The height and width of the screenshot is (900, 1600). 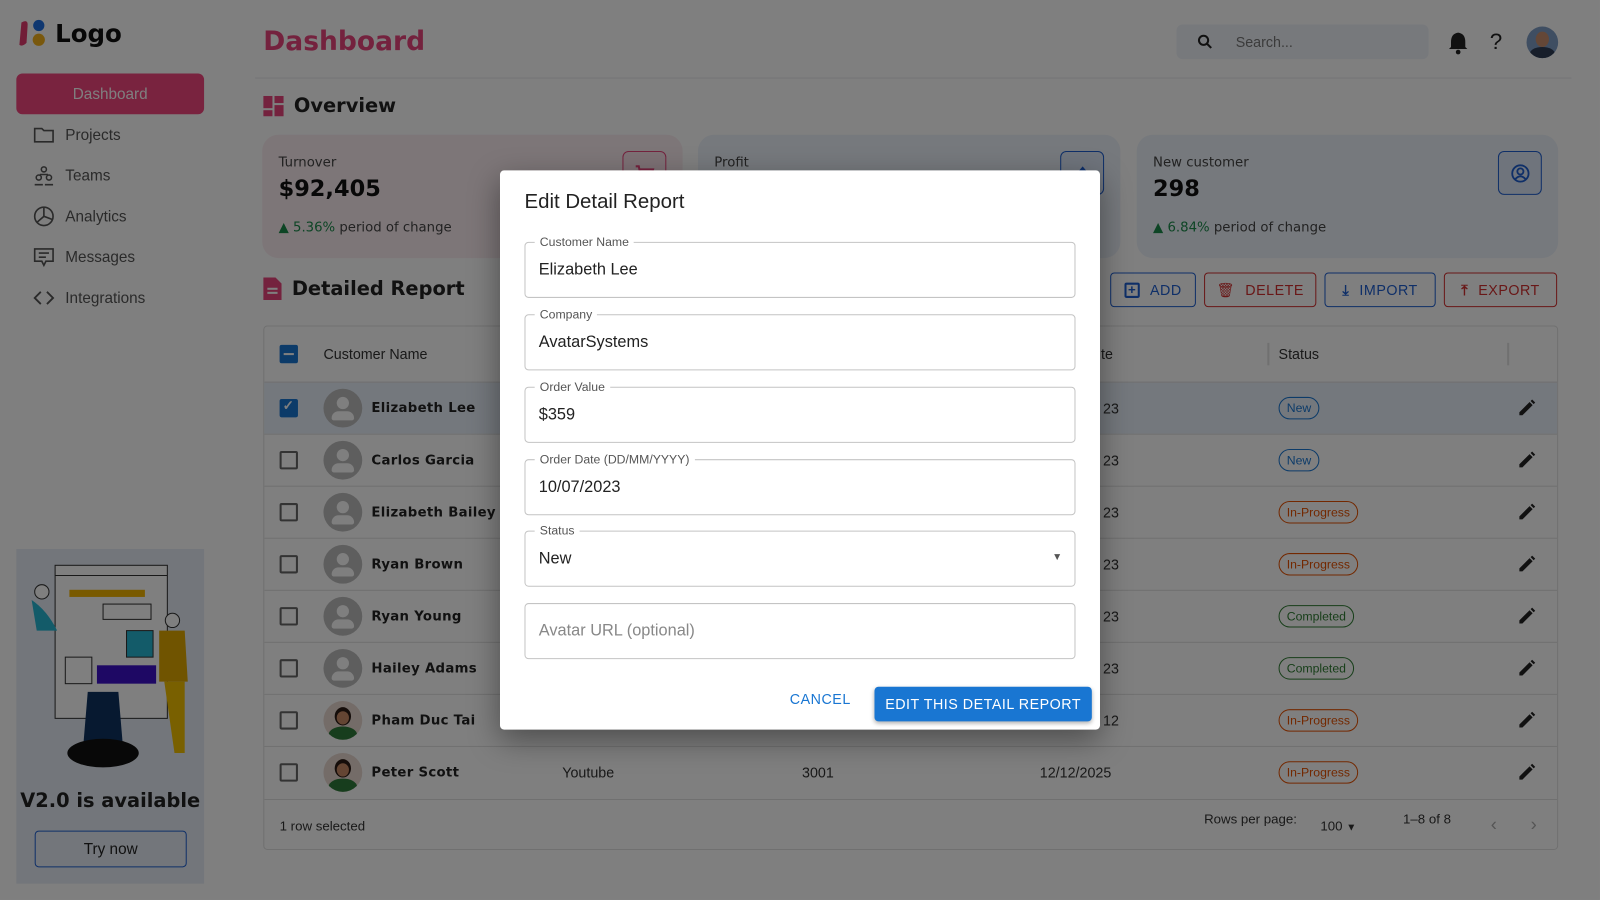 I want to click on dialog-title: Edit Detail Report, so click(x=604, y=202).